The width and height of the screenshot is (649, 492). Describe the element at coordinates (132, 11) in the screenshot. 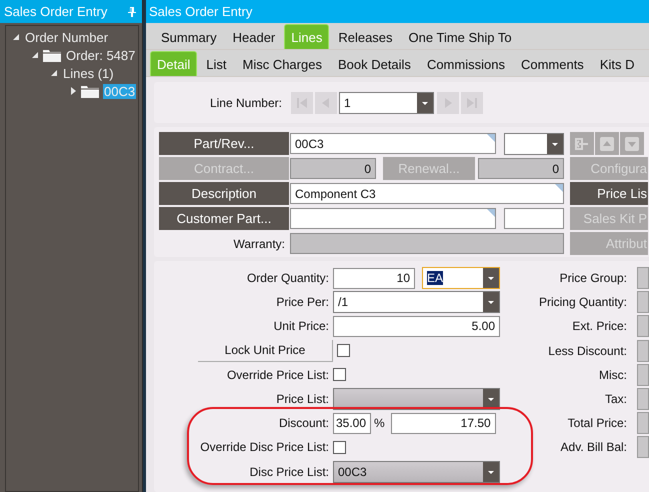

I see `pin-icon` at that location.